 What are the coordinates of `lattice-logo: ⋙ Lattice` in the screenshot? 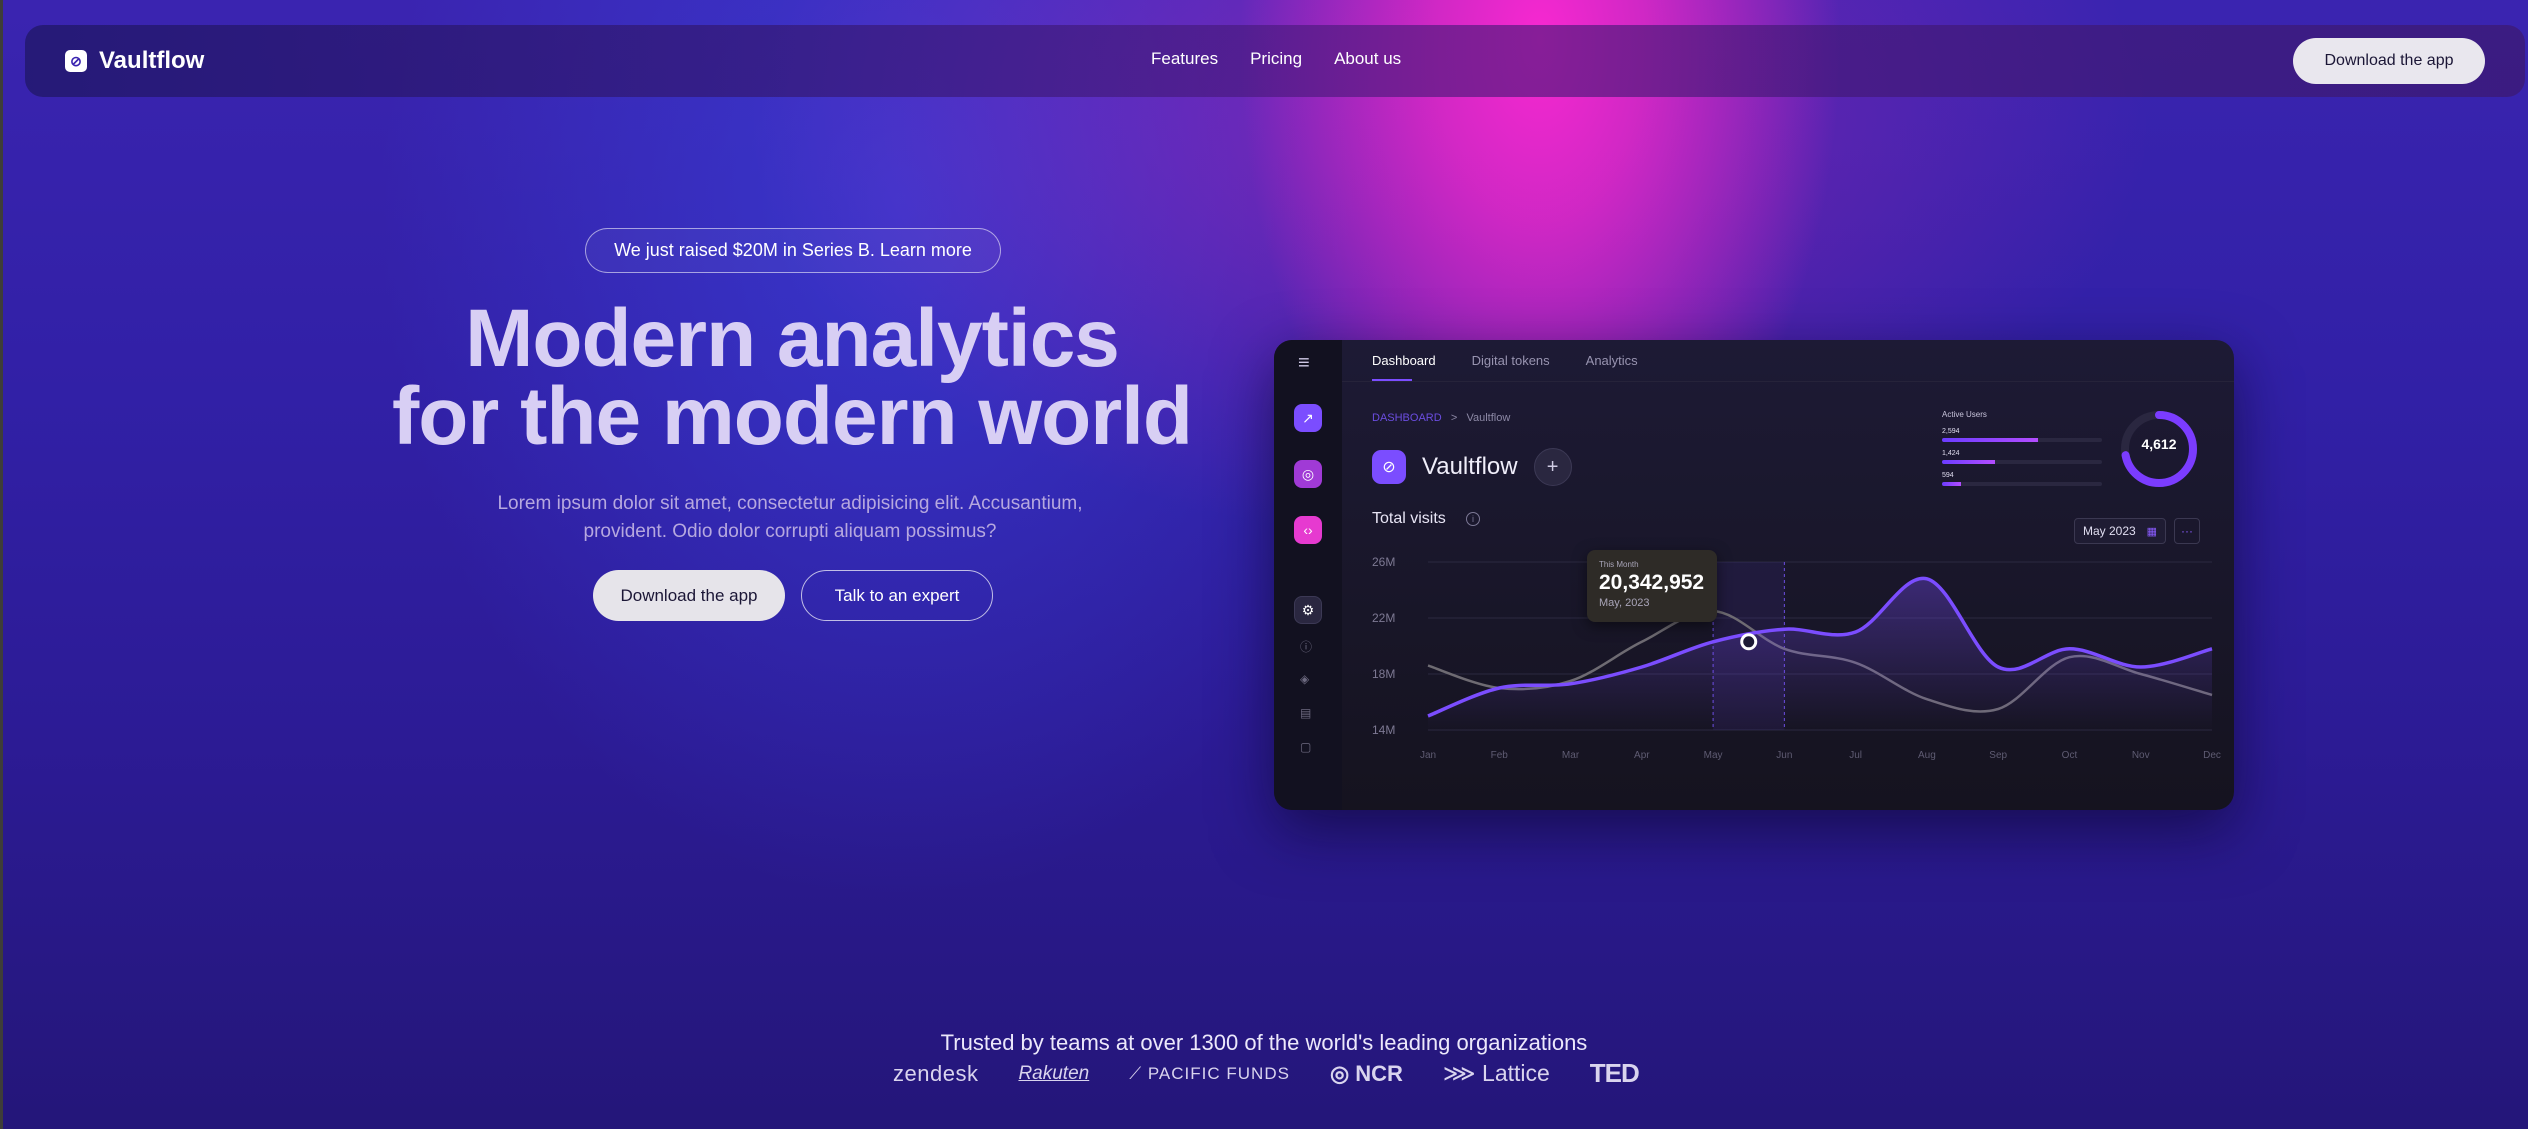 It's located at (1496, 1073).